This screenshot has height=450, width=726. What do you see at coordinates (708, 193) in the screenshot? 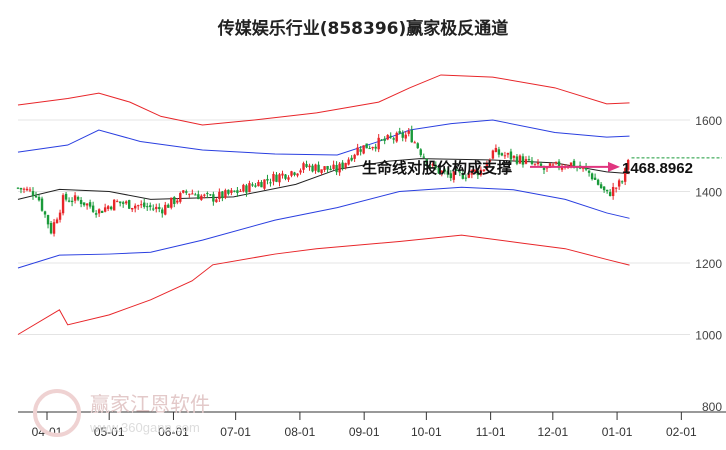
I see `y-tick-label: 1400` at bounding box center [708, 193].